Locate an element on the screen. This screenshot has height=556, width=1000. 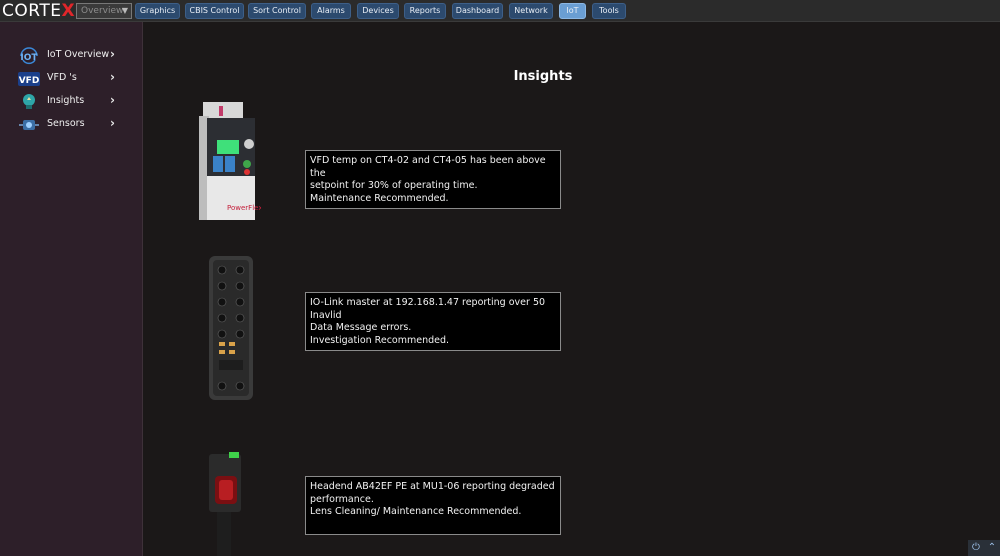
view-select: Overview ▼ is located at coordinates (104, 11).